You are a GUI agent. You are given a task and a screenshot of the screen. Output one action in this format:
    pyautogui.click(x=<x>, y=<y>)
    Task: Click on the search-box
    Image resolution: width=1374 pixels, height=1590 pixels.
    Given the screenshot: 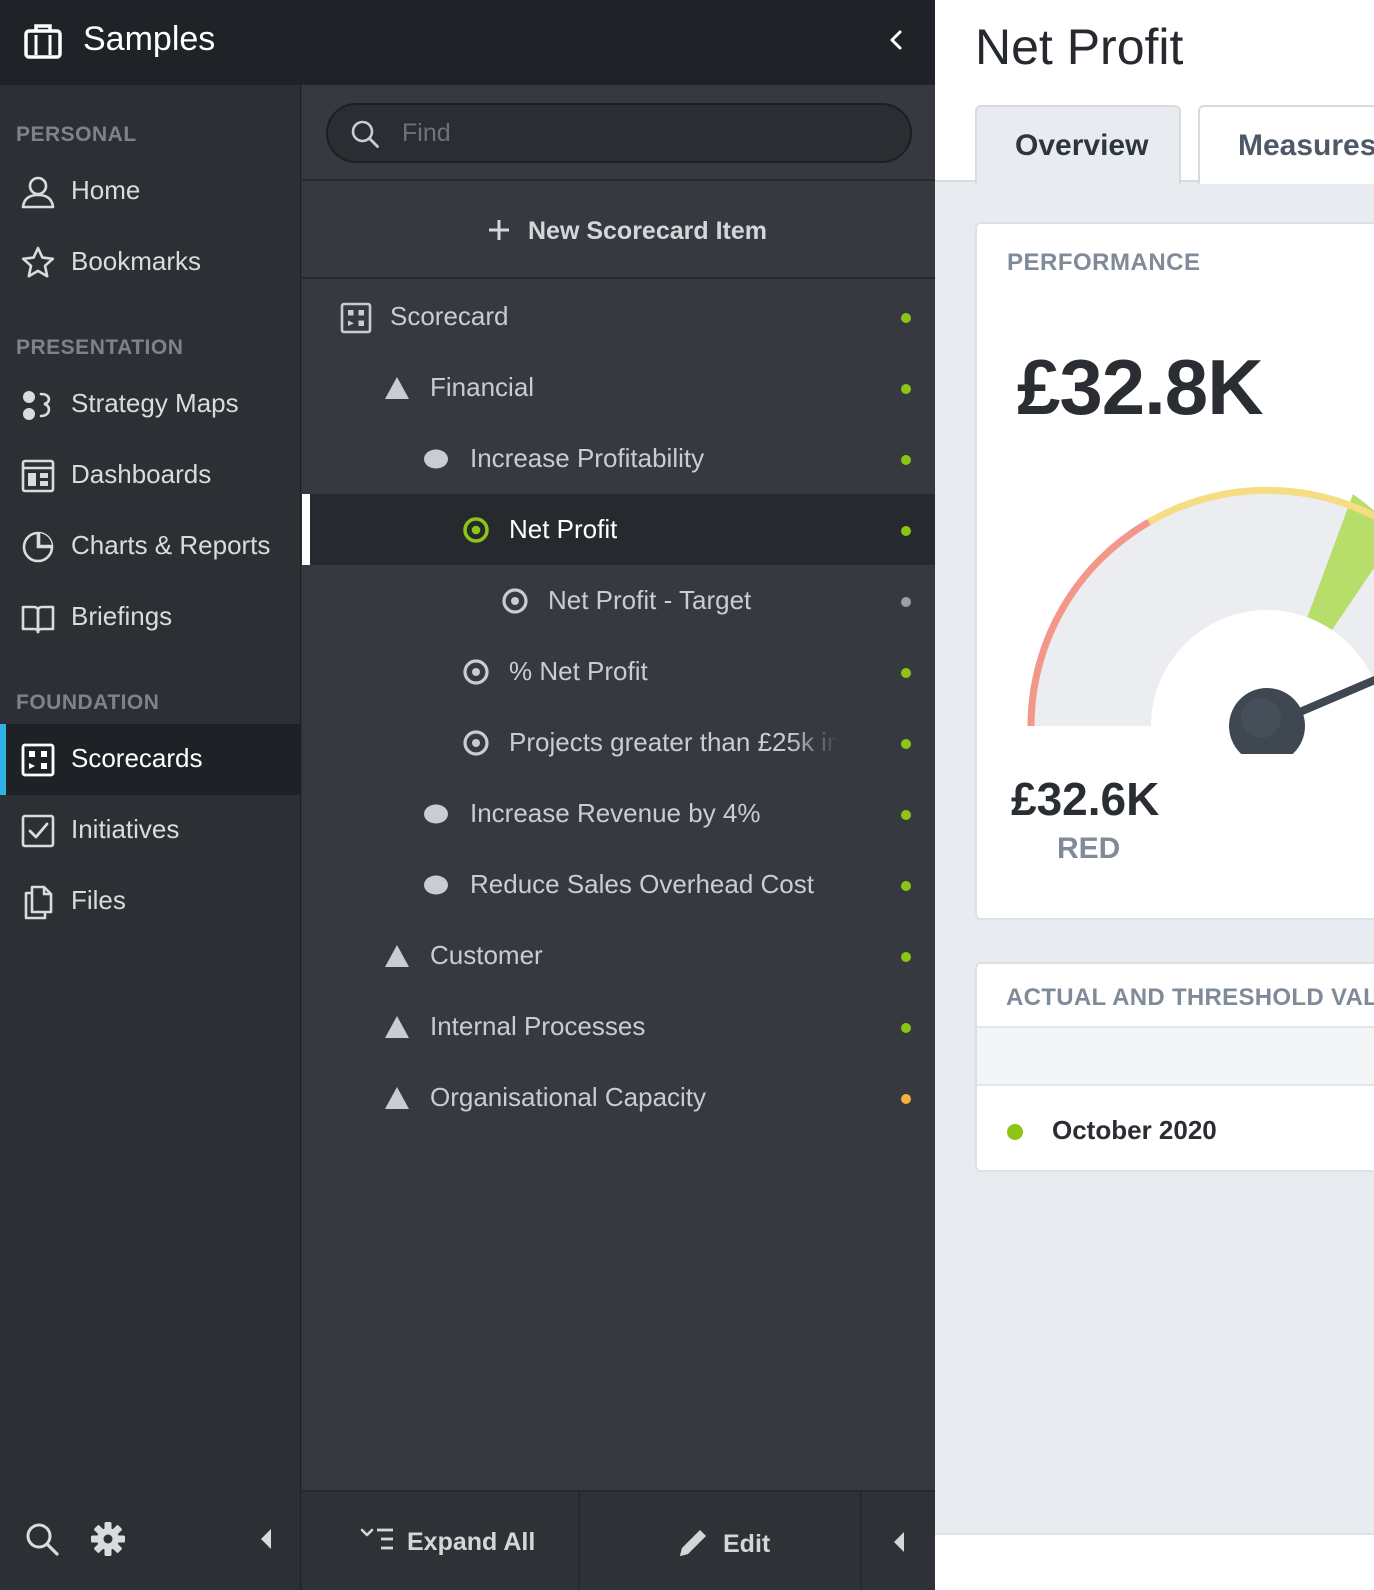 What is the action you would take?
    pyautogui.click(x=619, y=133)
    